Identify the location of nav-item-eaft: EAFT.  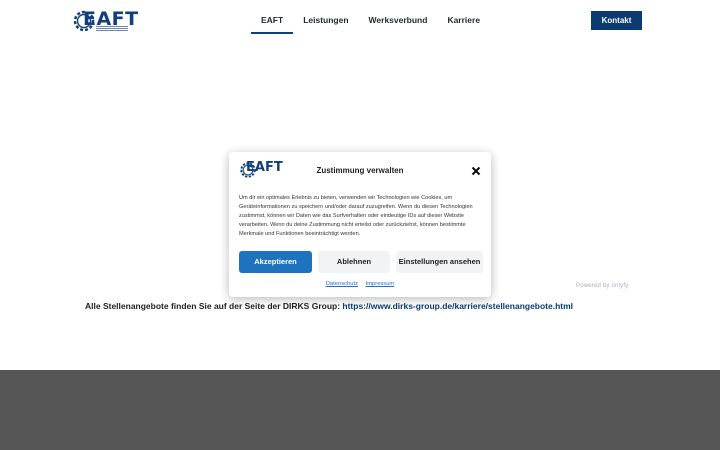
(272, 18).